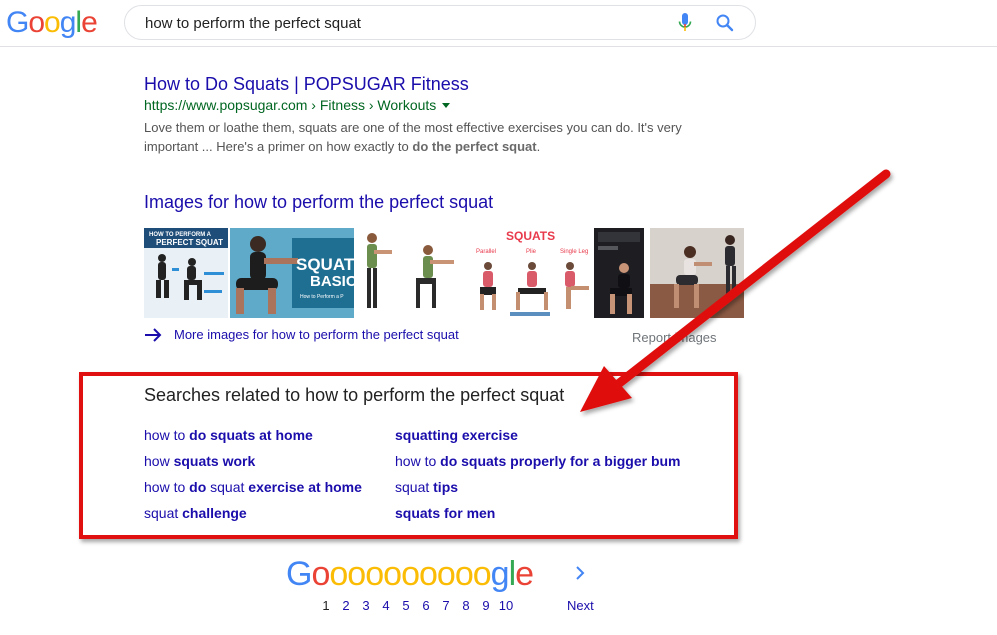 Image resolution: width=997 pixels, height=635 pixels. I want to click on link-text: how, so click(159, 461).